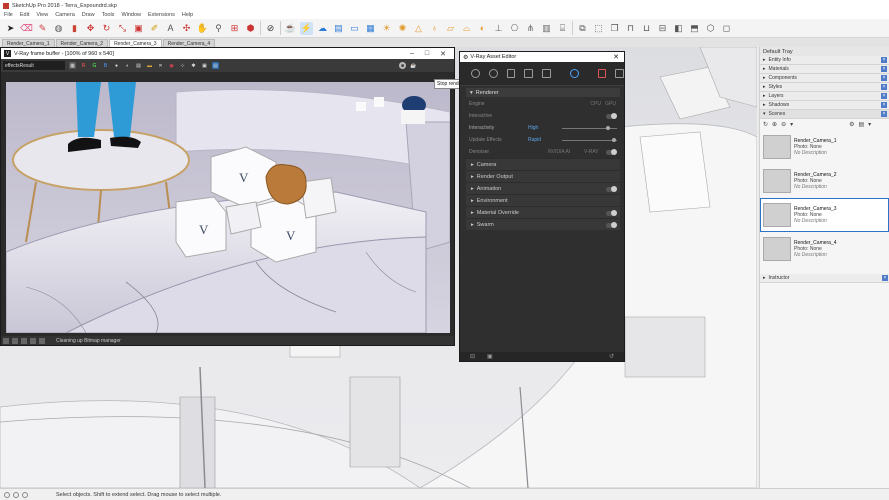  Describe the element at coordinates (543, 92) in the screenshot. I see `renderer-section-header: ▾ Renderer` at that location.